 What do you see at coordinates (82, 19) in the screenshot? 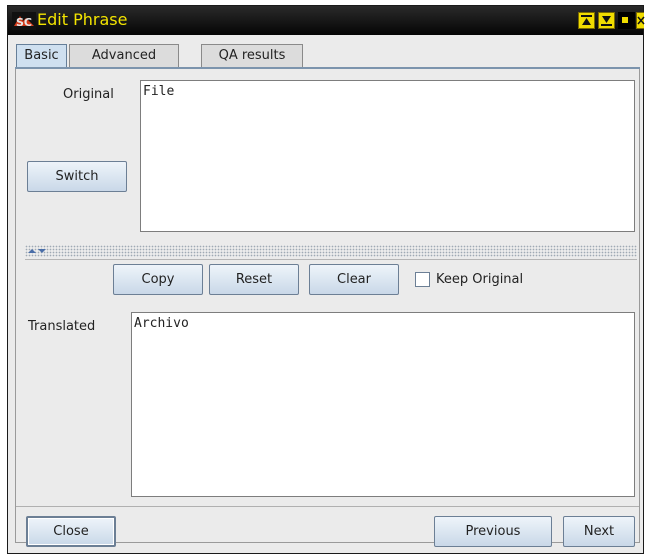
I see `window-title: Edit Phrase` at bounding box center [82, 19].